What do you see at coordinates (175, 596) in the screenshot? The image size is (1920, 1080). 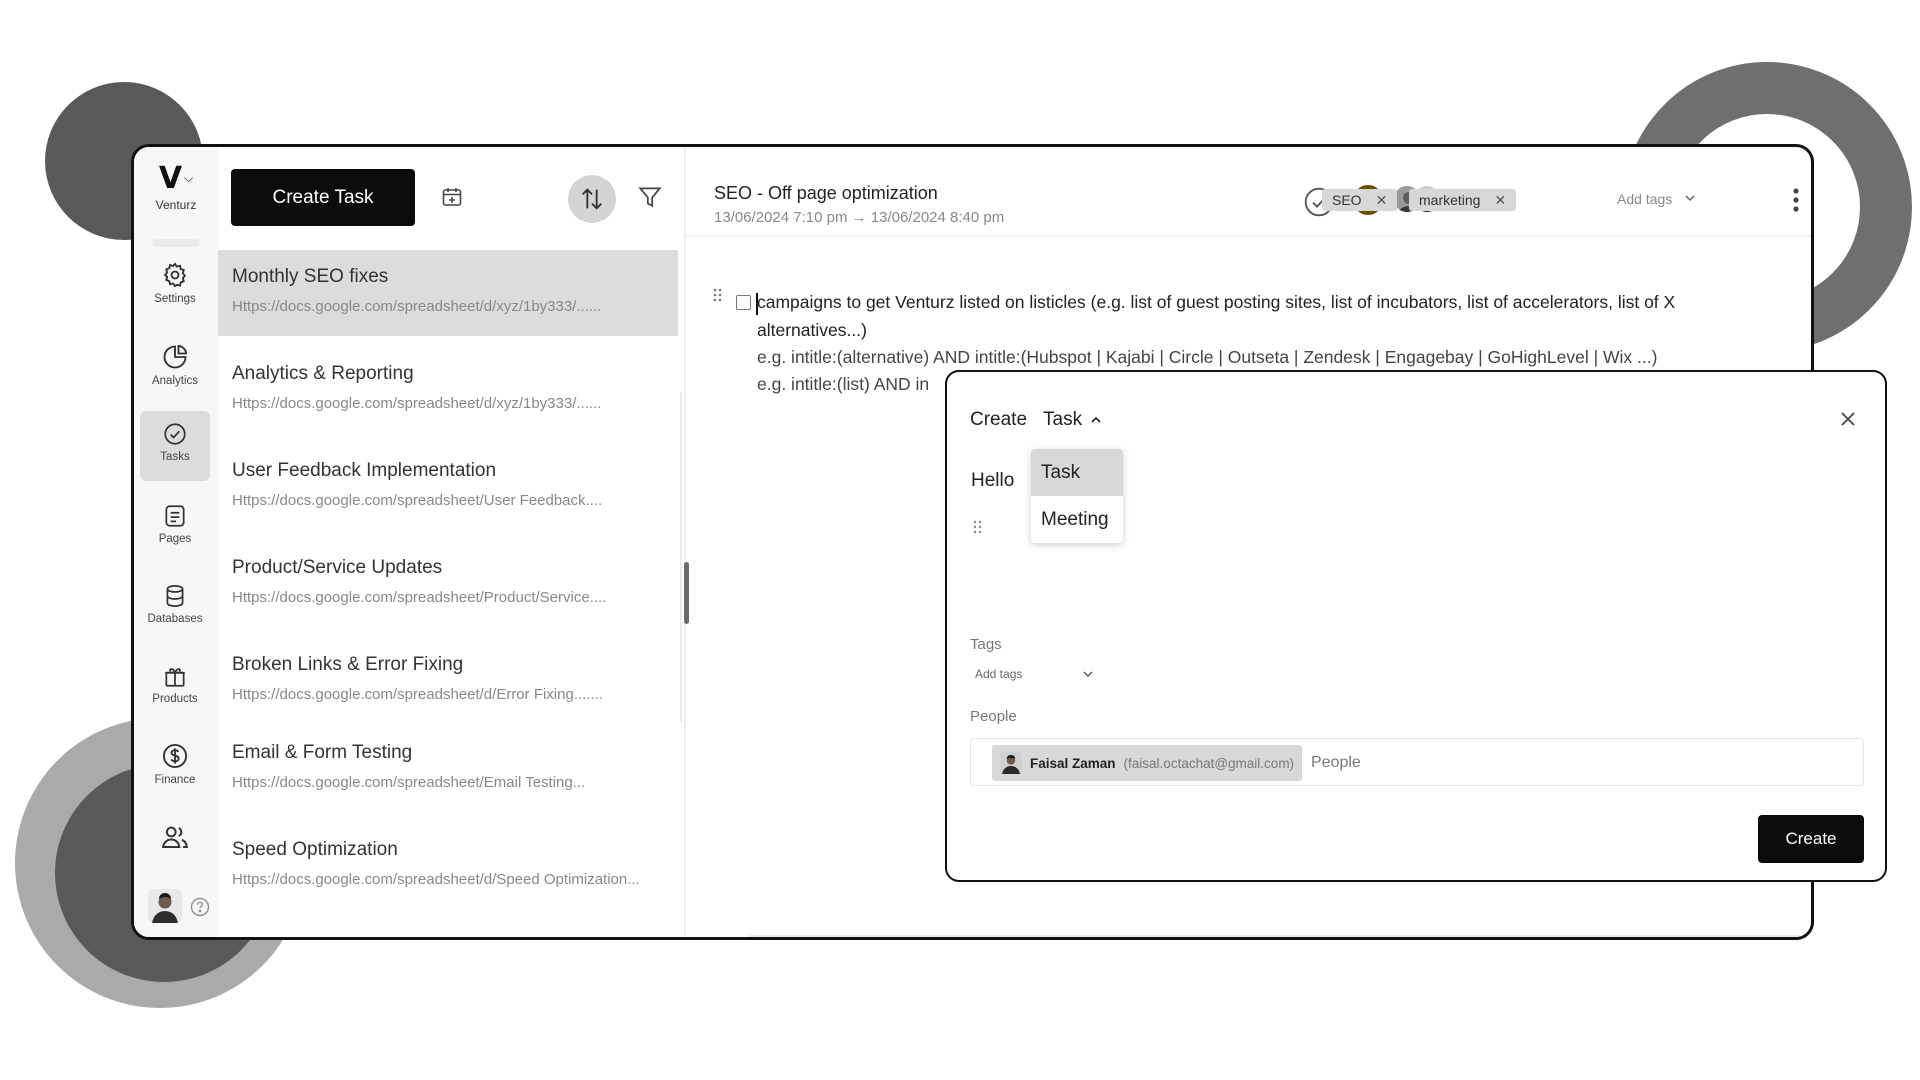 I see `database-icon` at bounding box center [175, 596].